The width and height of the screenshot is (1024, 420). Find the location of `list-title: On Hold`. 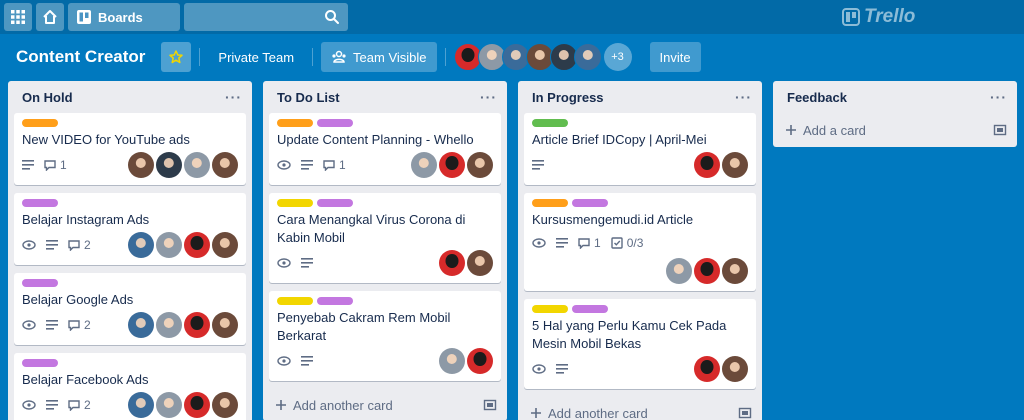

list-title: On Hold is located at coordinates (47, 97).